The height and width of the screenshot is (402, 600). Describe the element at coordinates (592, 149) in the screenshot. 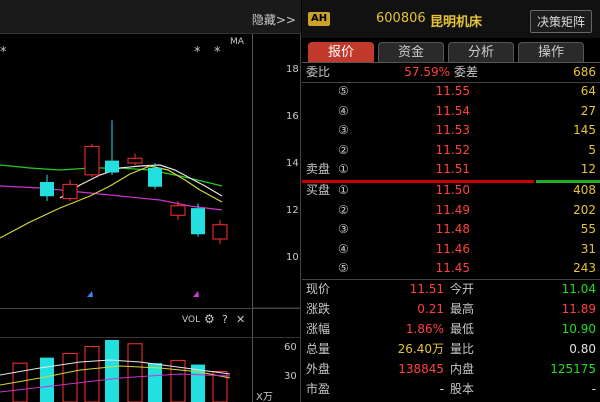

I see `book-volume: 5` at that location.